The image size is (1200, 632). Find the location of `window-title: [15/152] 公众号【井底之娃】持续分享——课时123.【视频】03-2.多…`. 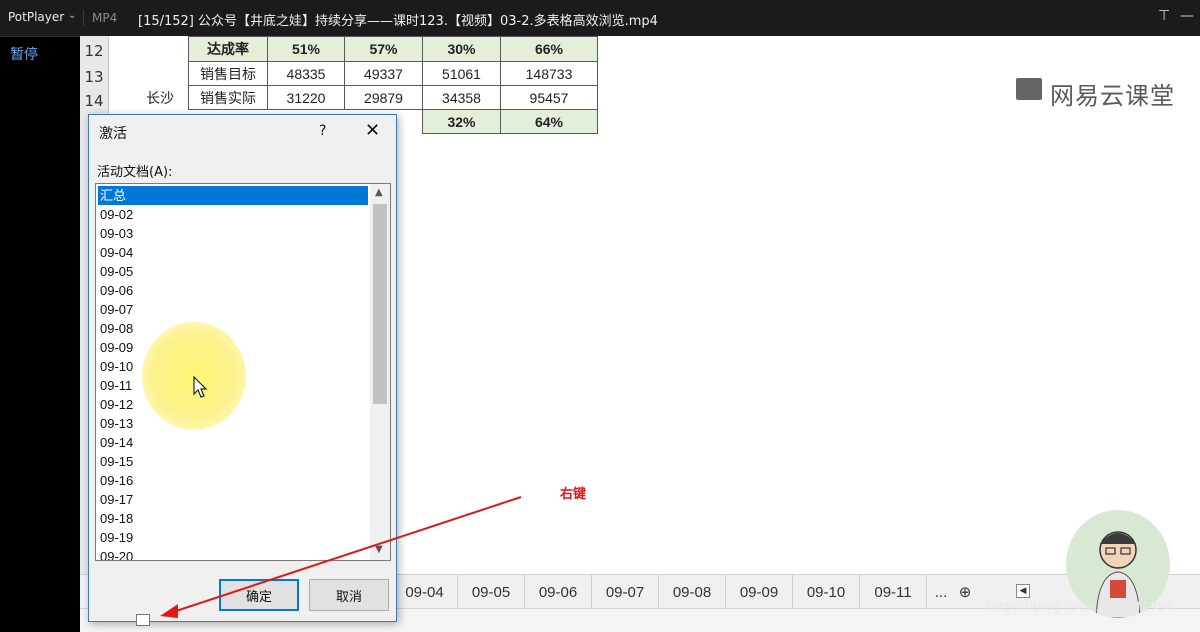

window-title: [15/152] 公众号【井底之娃】持续分享——课时123.【视频】03-2.多… is located at coordinates (398, 21).